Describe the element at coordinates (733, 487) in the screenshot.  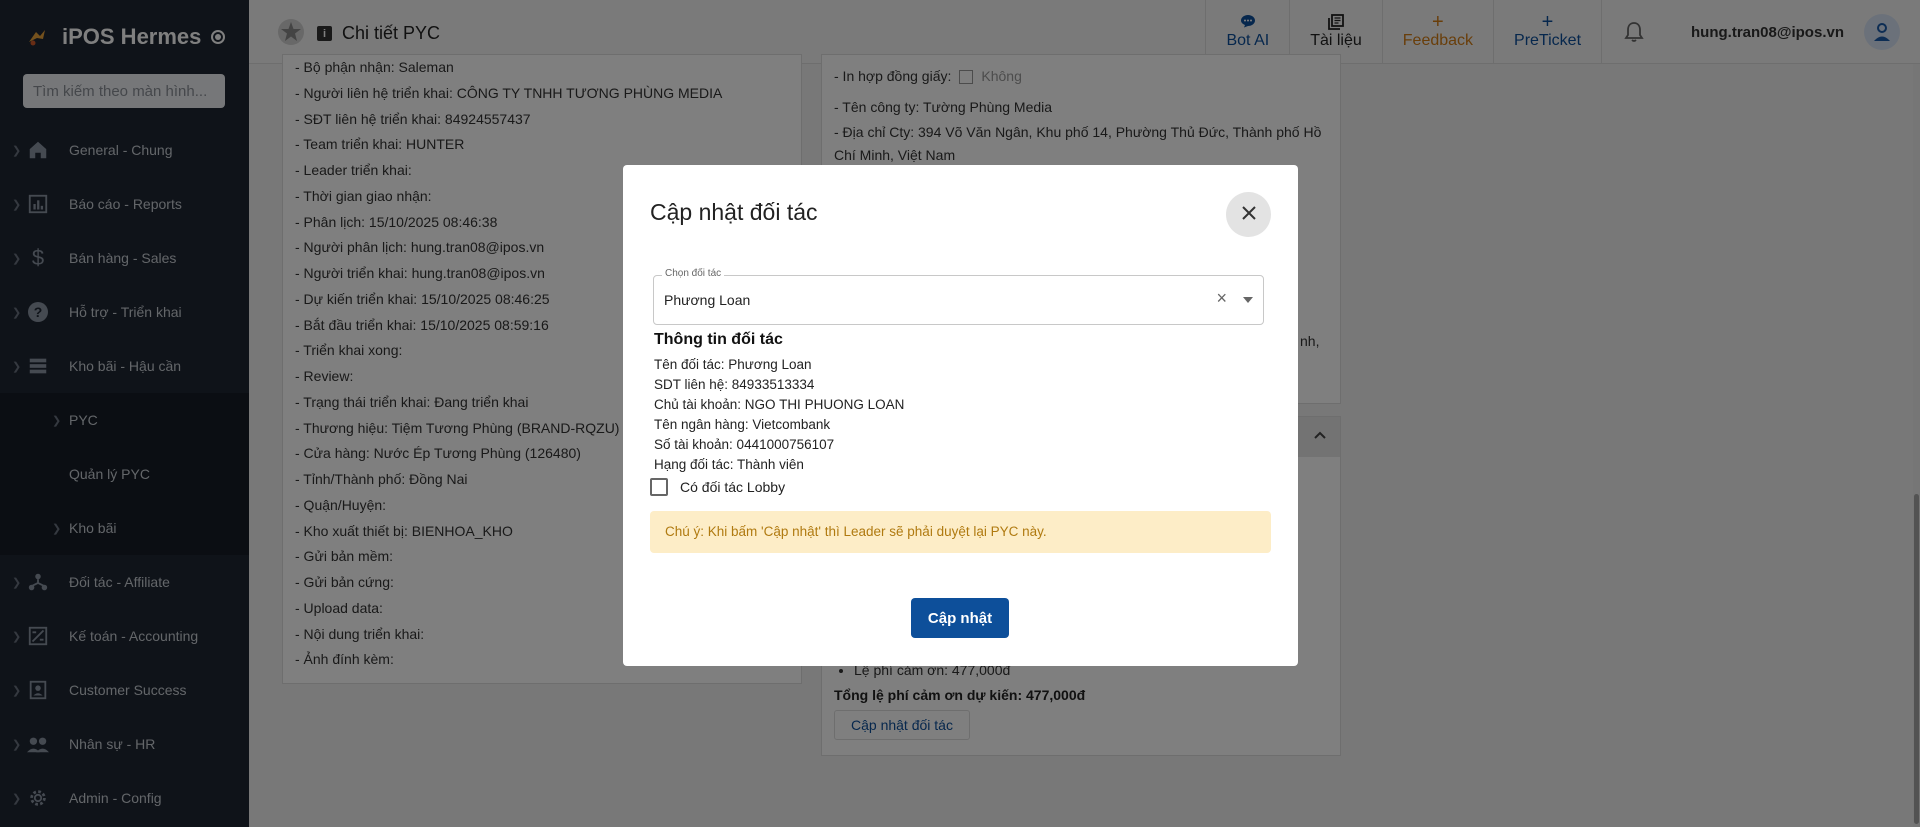
I see `lobby-checkbox-label: Có đối tác Lobby` at that location.